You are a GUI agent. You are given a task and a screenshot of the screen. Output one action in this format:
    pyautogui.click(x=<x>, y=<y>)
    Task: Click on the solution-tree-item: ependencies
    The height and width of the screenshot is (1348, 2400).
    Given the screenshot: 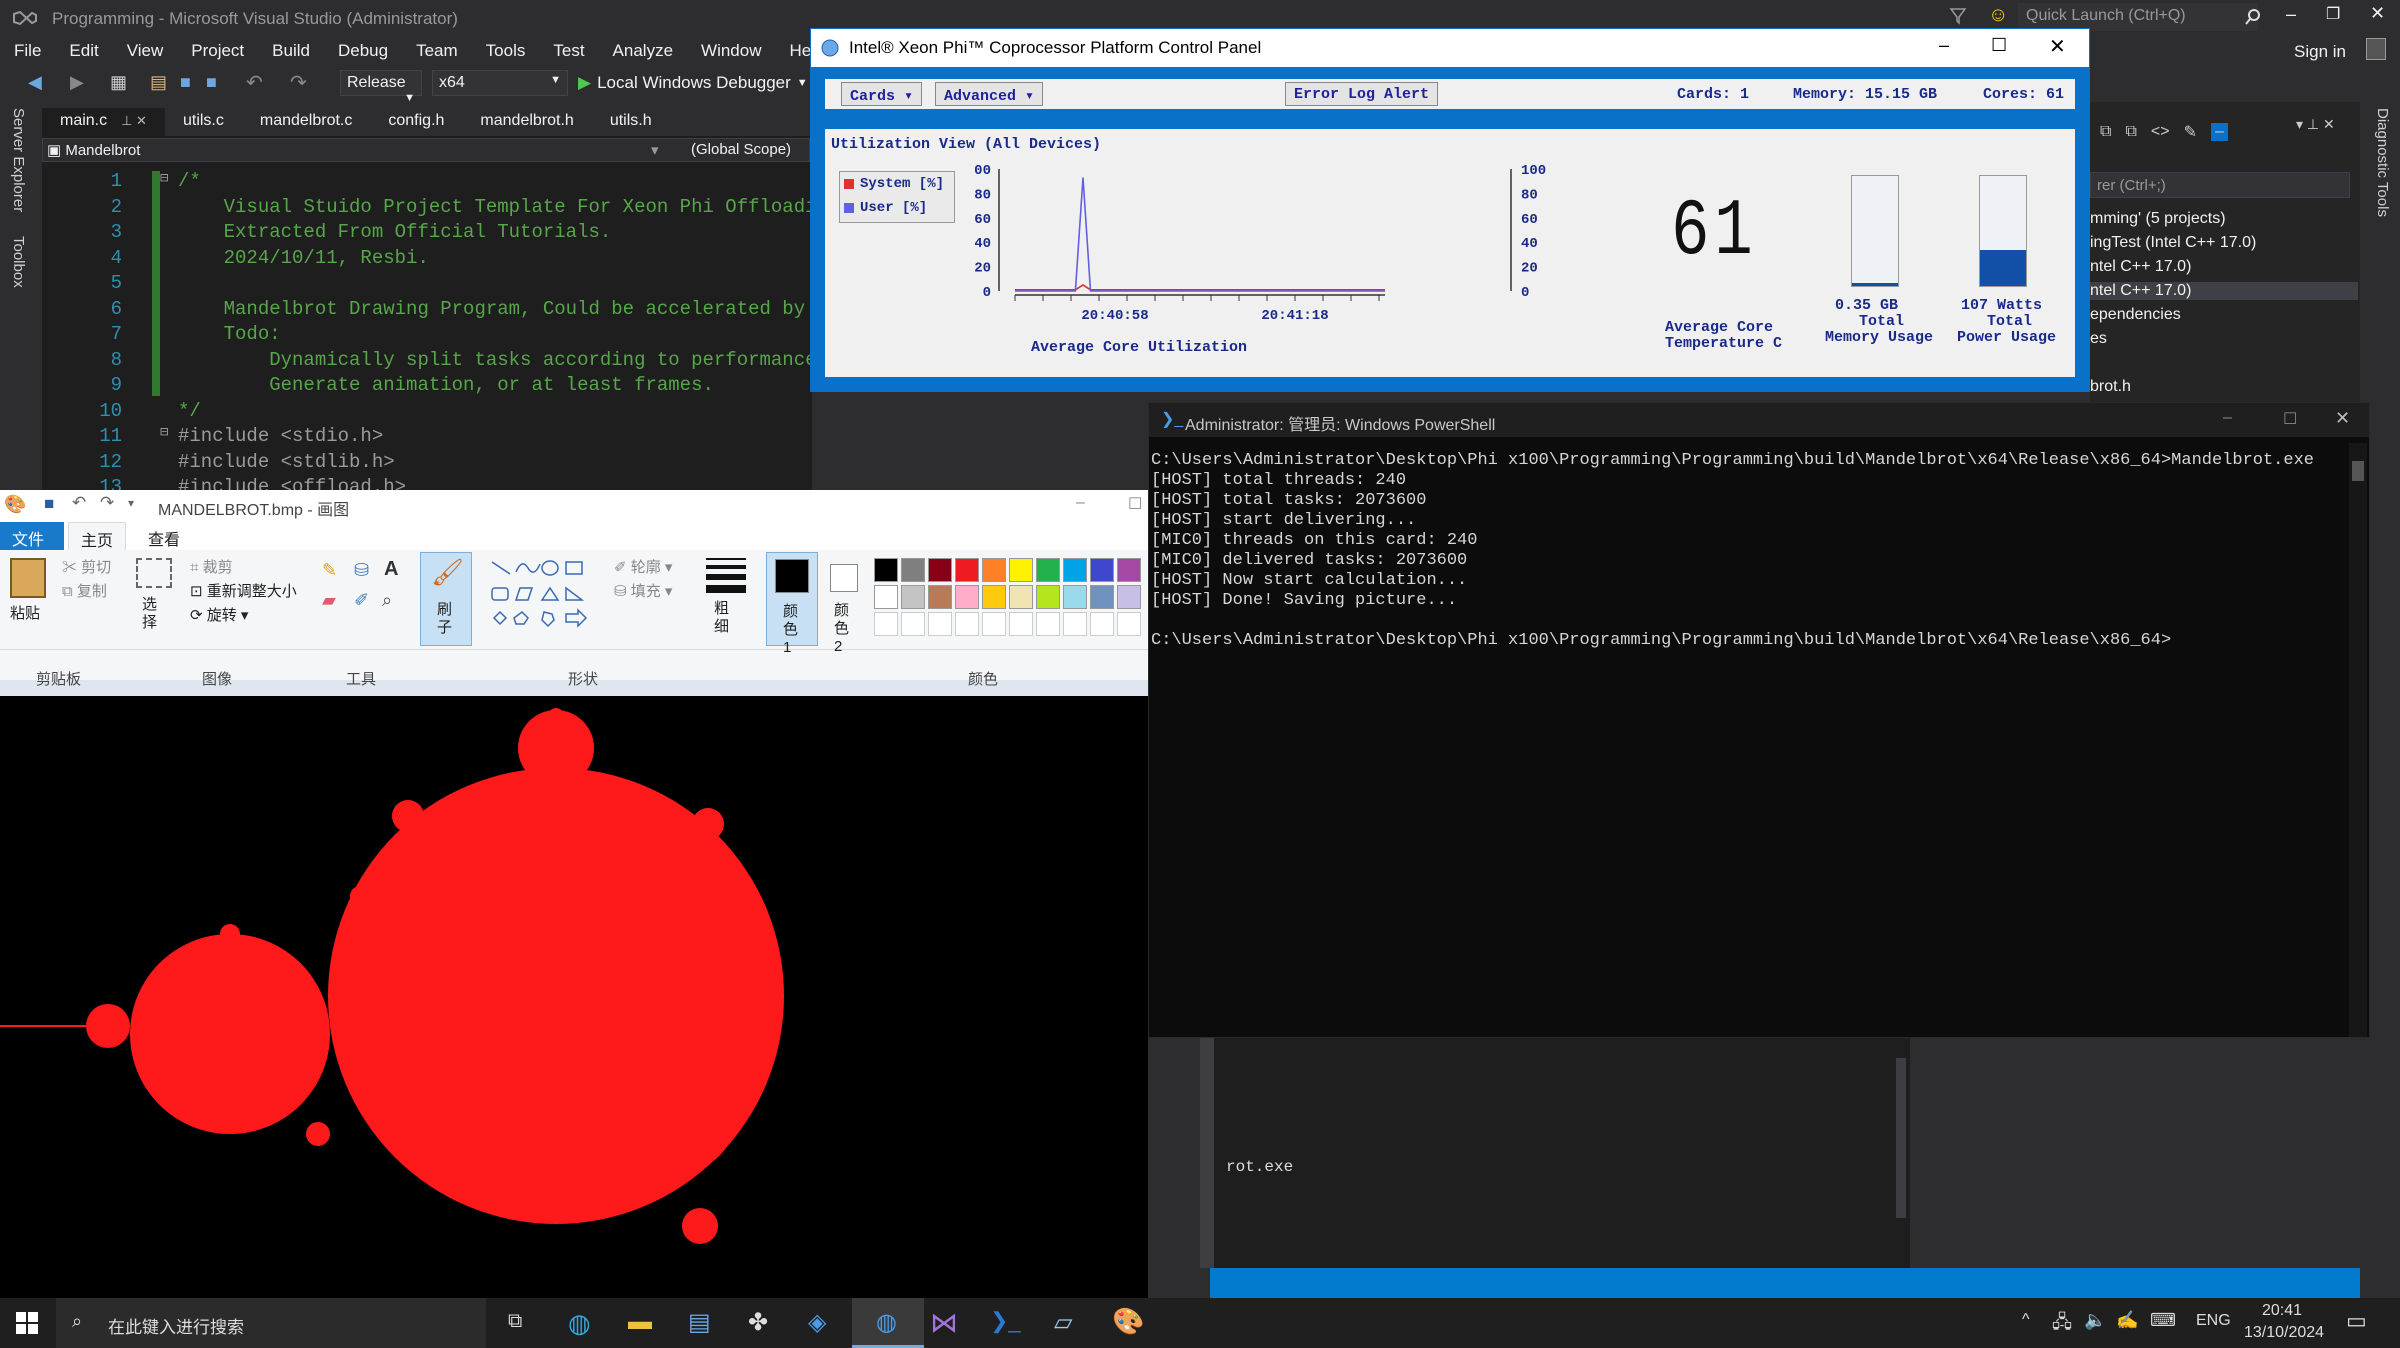 What is the action you would take?
    pyautogui.click(x=2135, y=315)
    